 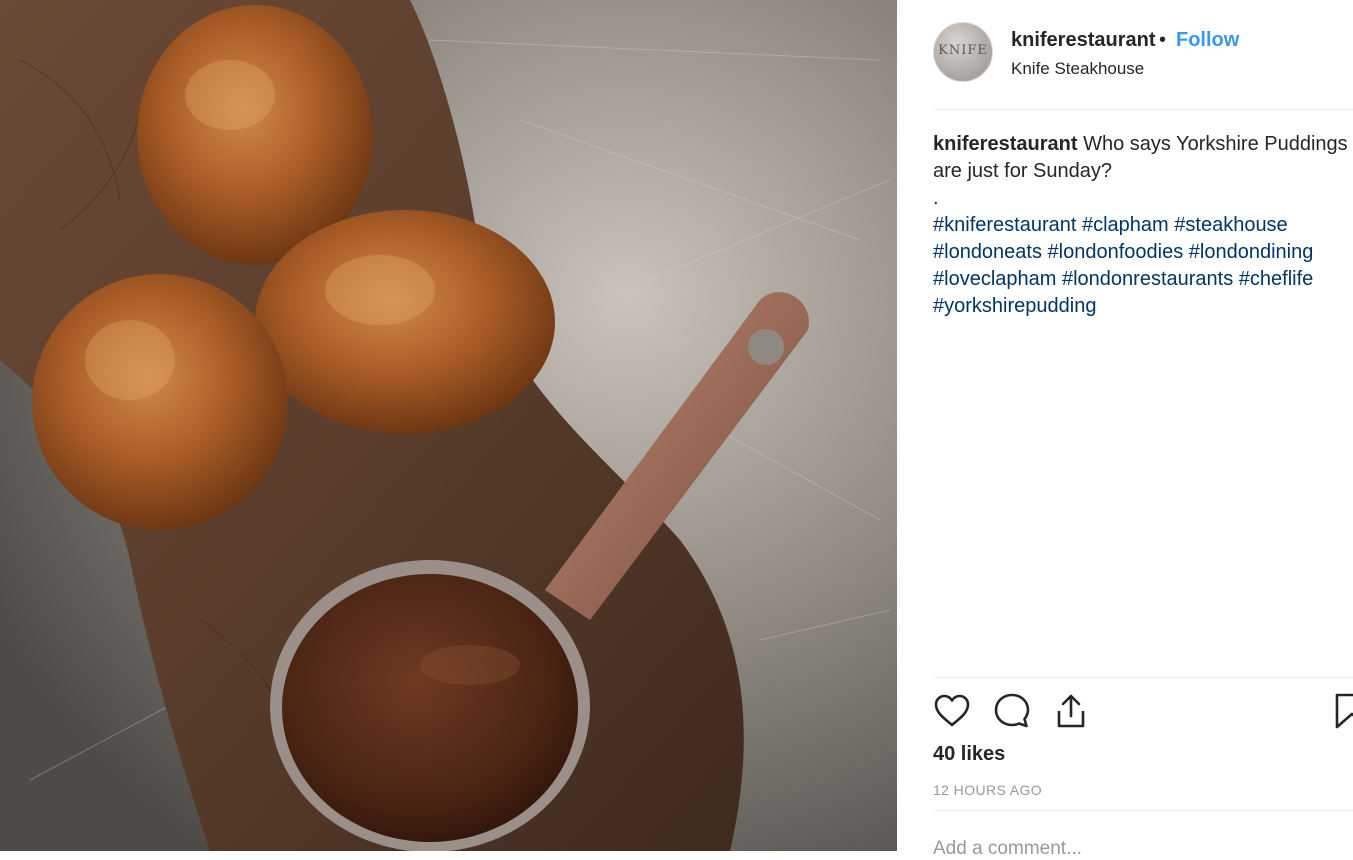 I want to click on heart-icon, so click(x=952, y=710).